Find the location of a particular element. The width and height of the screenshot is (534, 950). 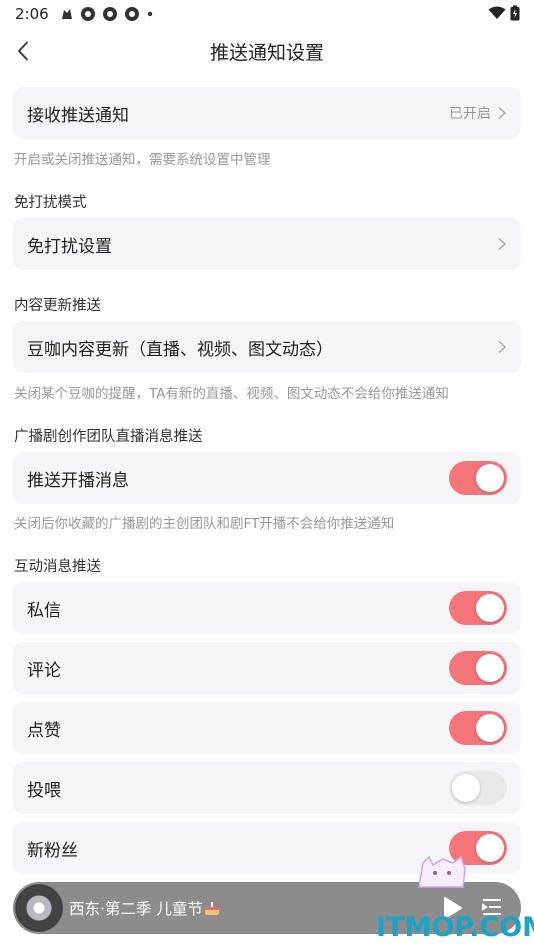

wifi-icon is located at coordinates (497, 12).